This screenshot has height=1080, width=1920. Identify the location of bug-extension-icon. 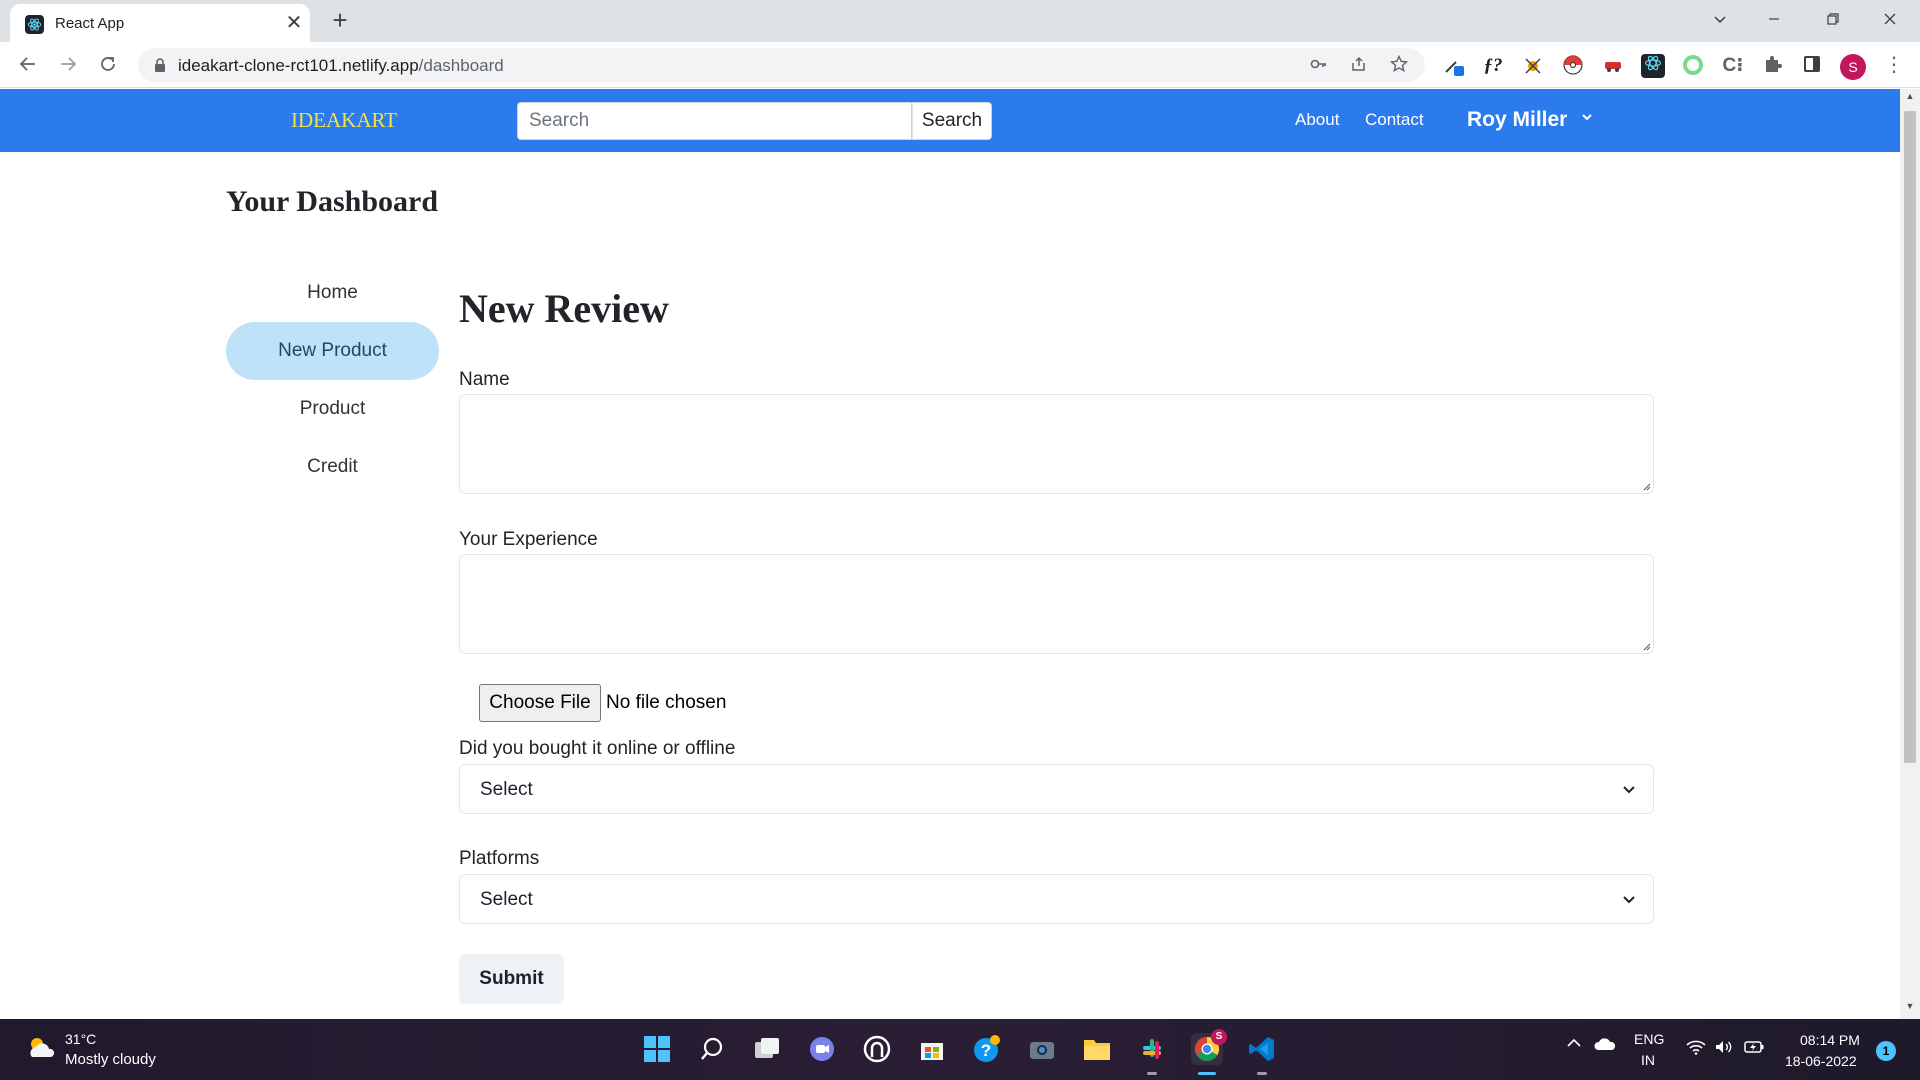
(1533, 66).